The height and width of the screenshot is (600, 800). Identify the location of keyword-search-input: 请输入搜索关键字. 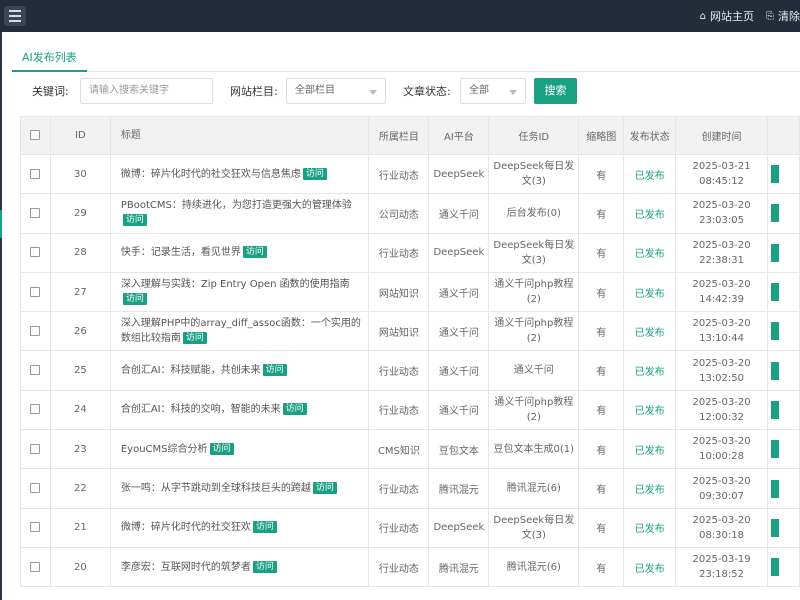
(146, 91).